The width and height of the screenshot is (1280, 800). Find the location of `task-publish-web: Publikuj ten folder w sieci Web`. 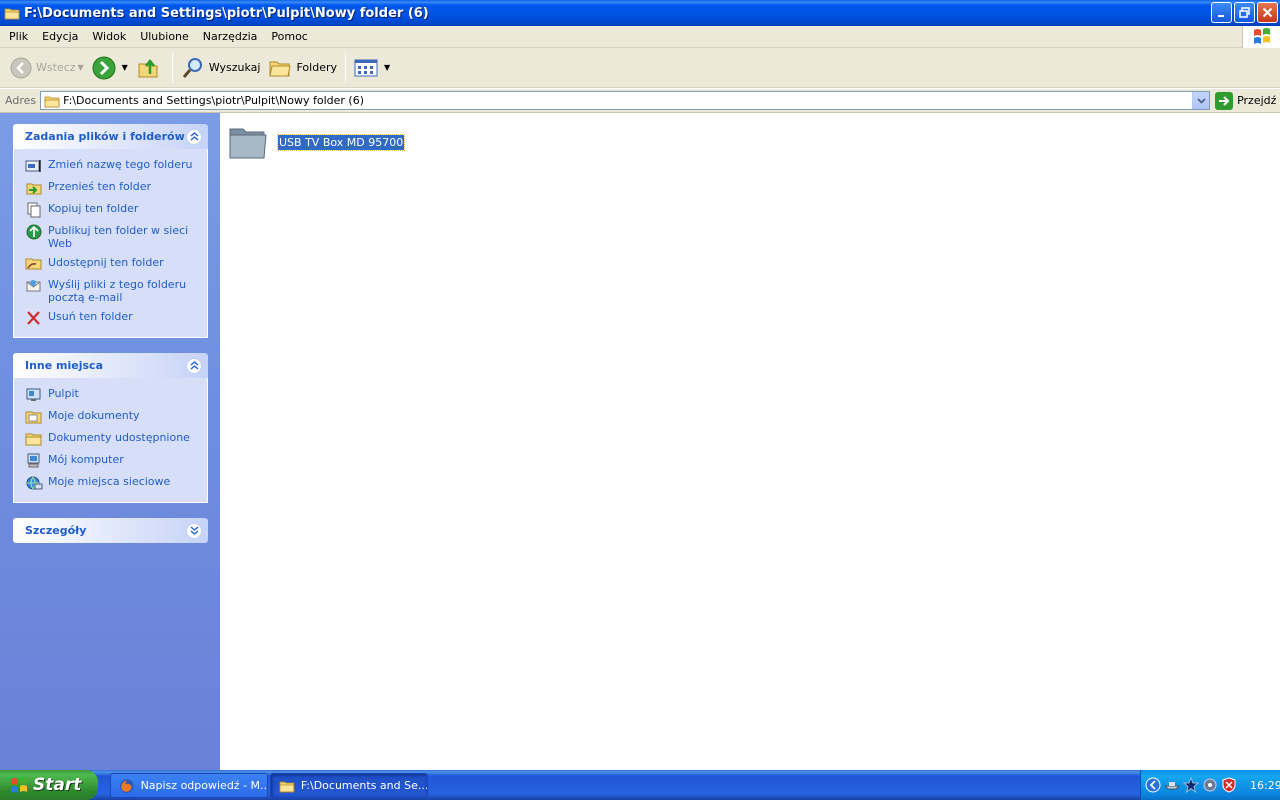

task-publish-web: Publikuj ten folder w sieci Web is located at coordinates (110, 237).